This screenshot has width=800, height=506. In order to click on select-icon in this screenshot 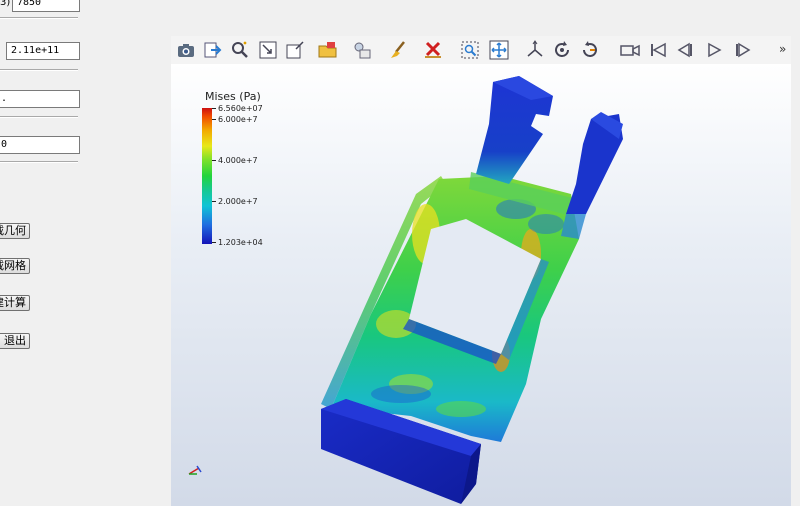, I will do `click(470, 50)`.